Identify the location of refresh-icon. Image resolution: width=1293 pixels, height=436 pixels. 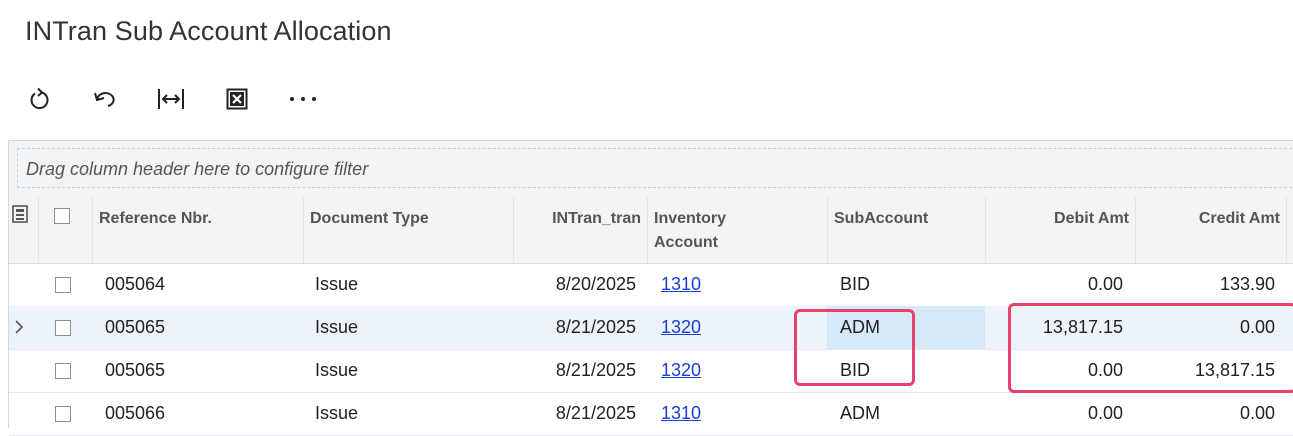
(39, 98).